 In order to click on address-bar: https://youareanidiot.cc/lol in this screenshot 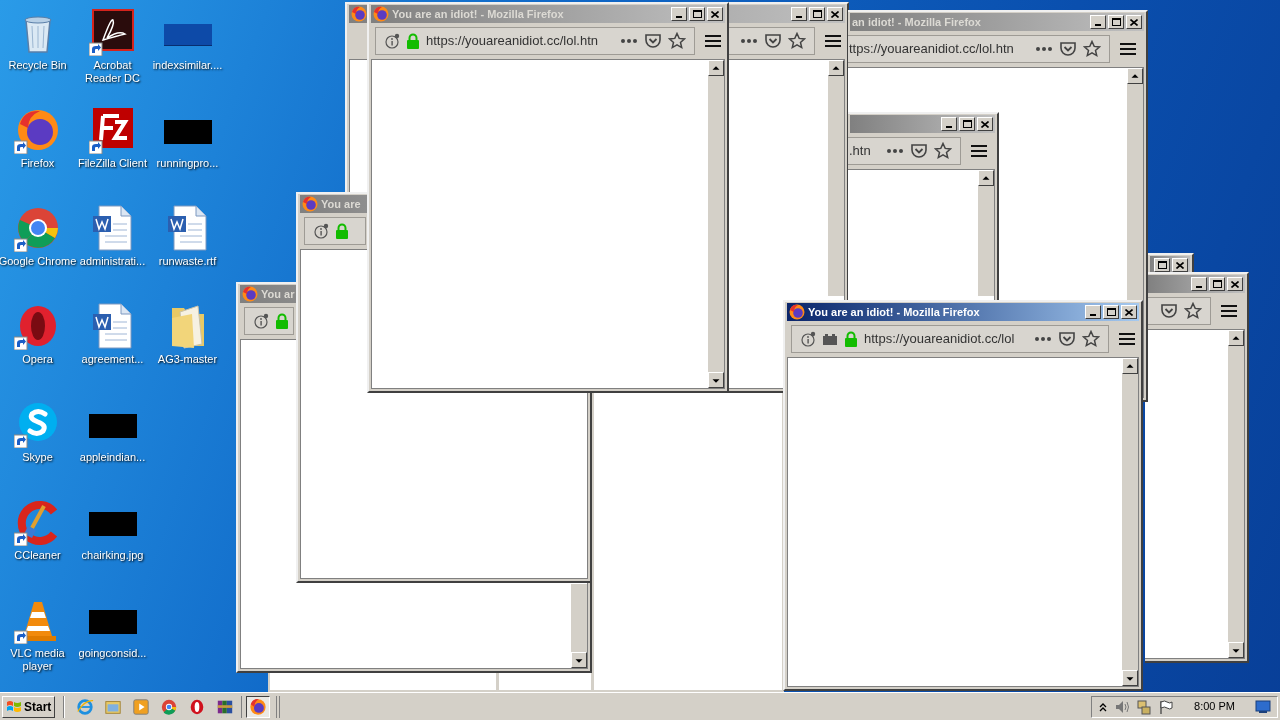, I will do `click(950, 339)`.